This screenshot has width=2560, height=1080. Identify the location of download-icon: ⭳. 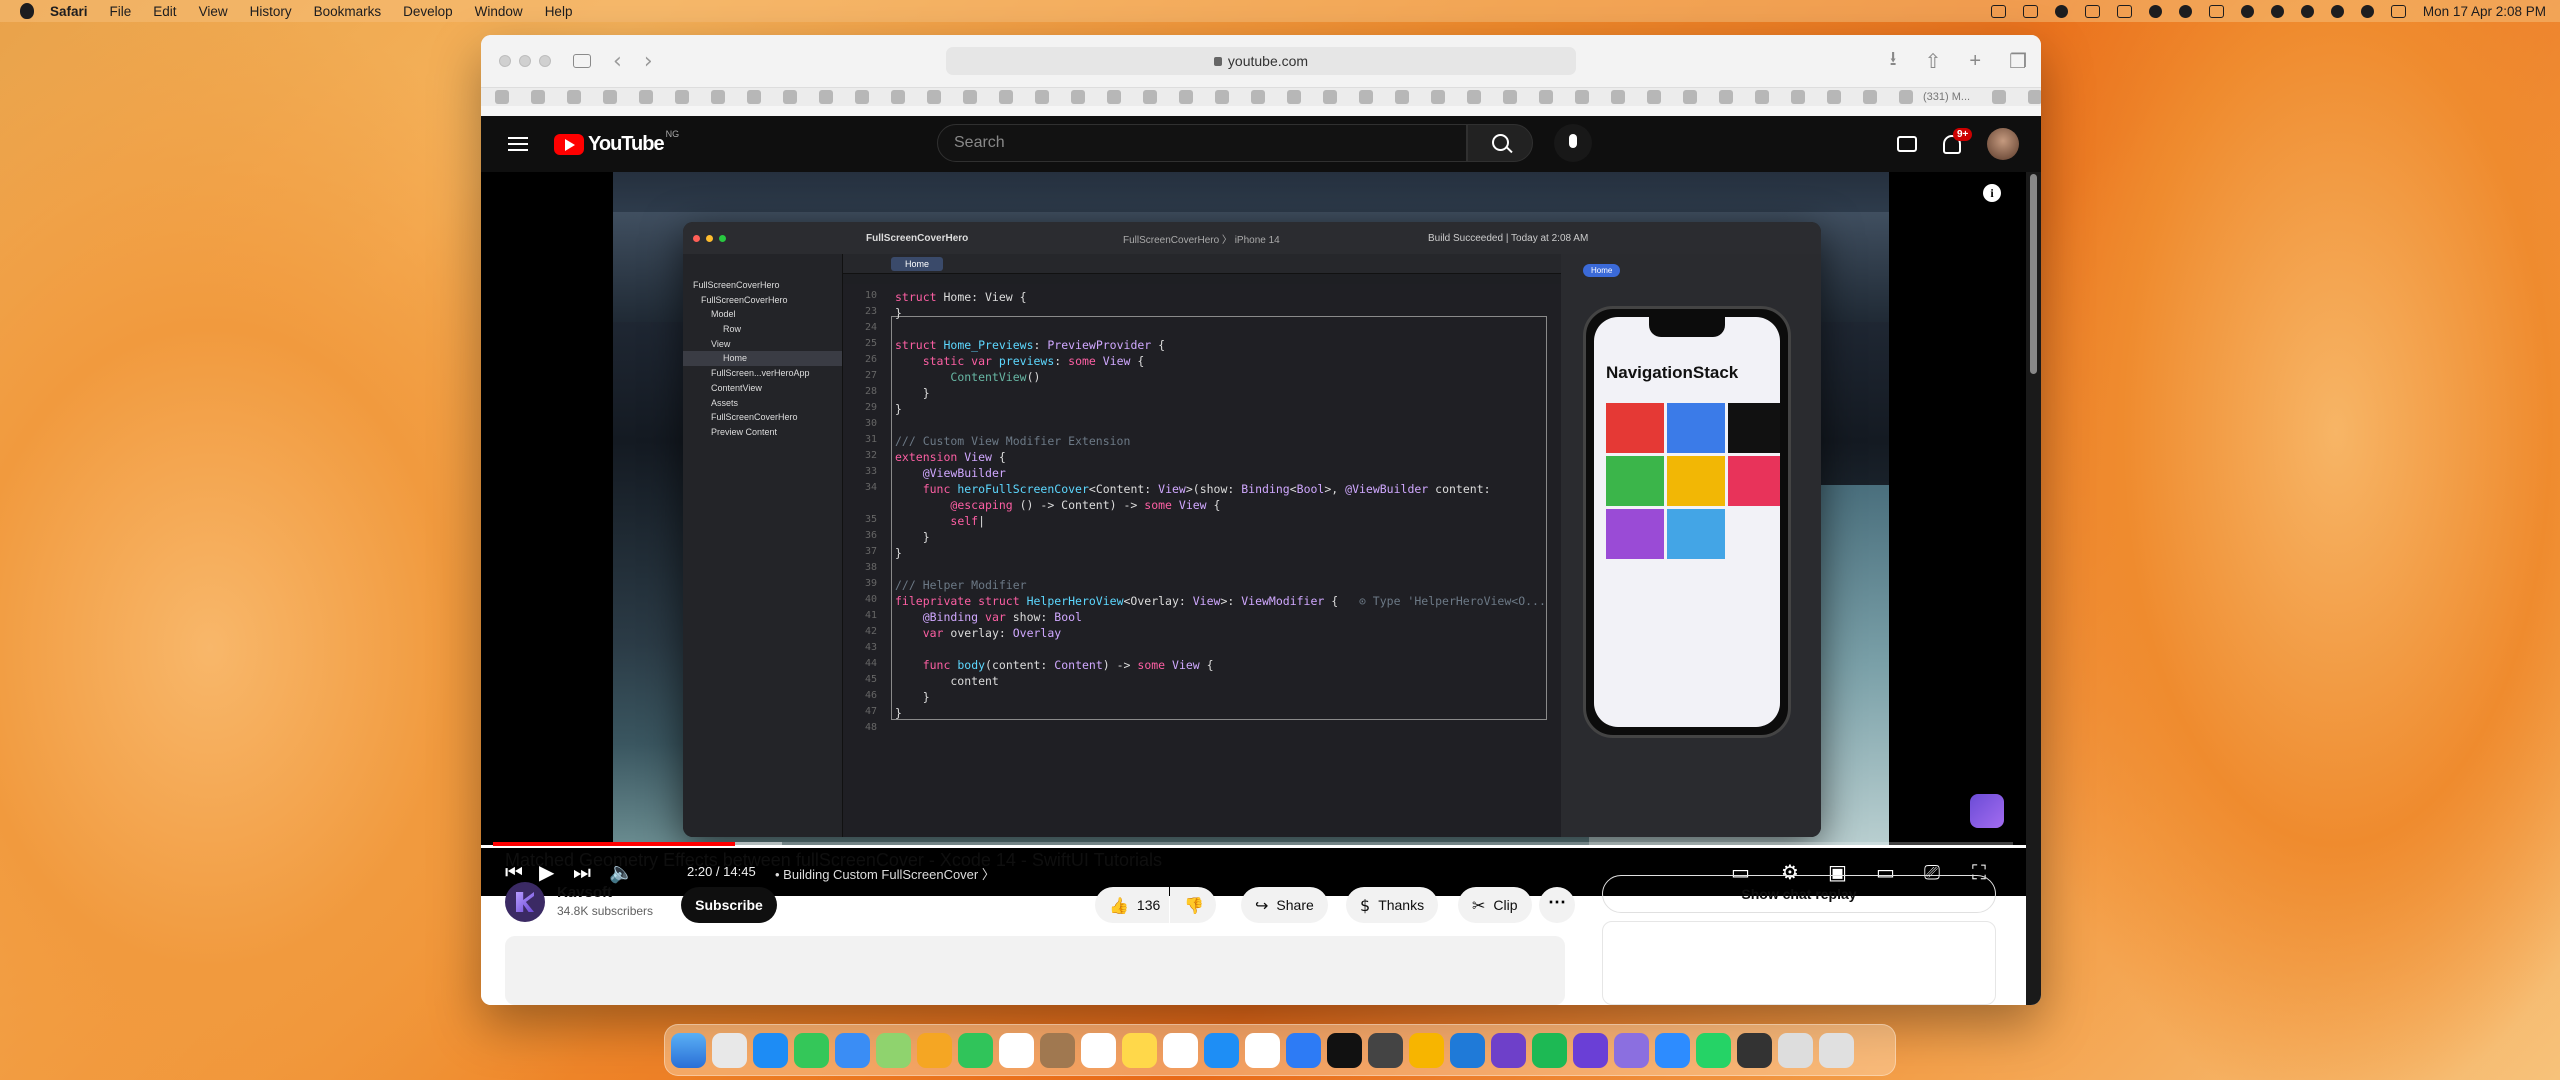
(1893, 61).